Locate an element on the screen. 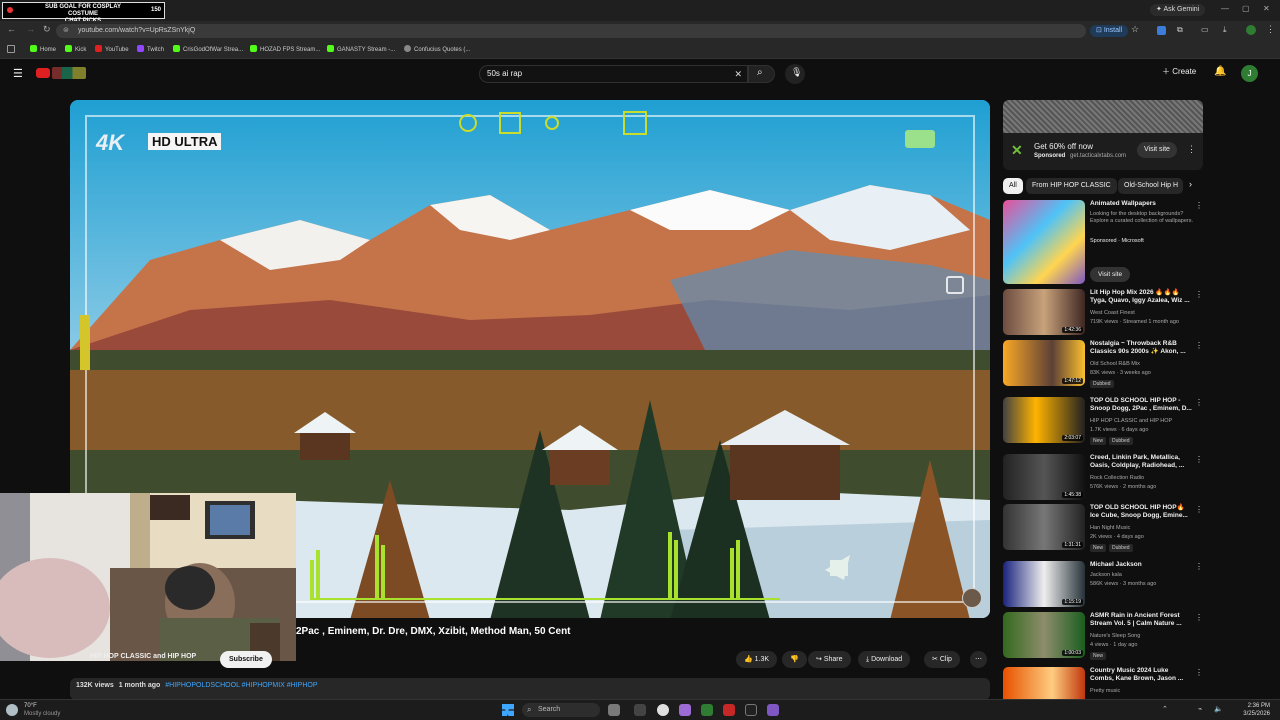 The width and height of the screenshot is (1280, 720). taskbar-search: ⌕ Search is located at coordinates (561, 710).